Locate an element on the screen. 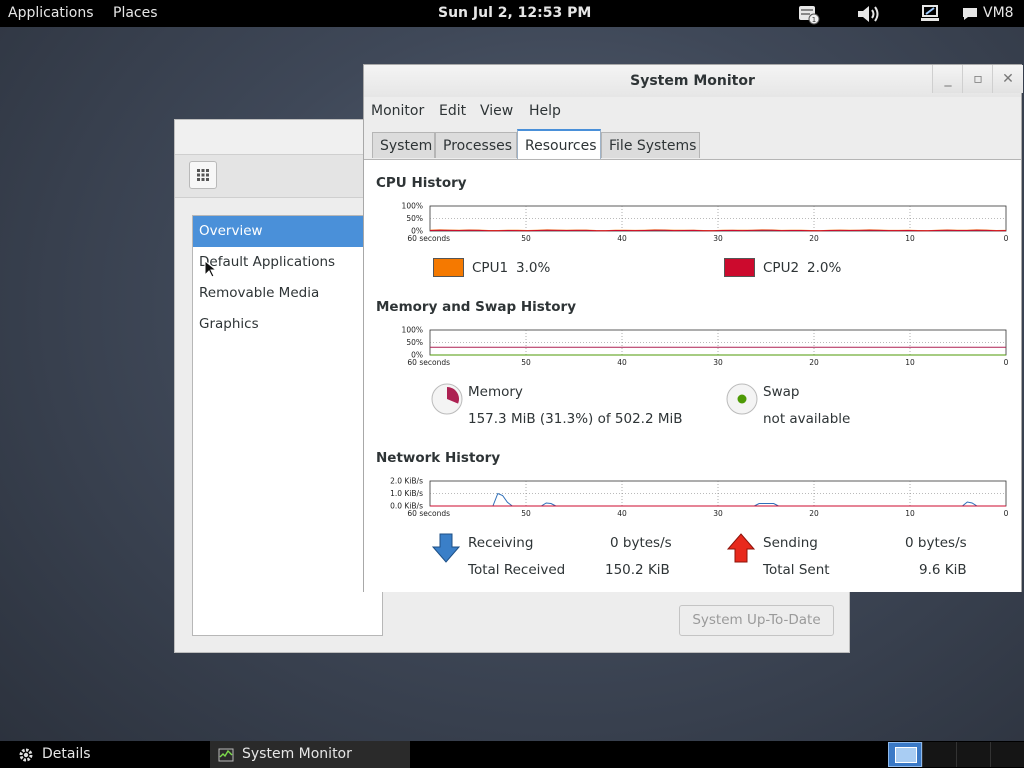  swap-pie-icon is located at coordinates (742, 399).